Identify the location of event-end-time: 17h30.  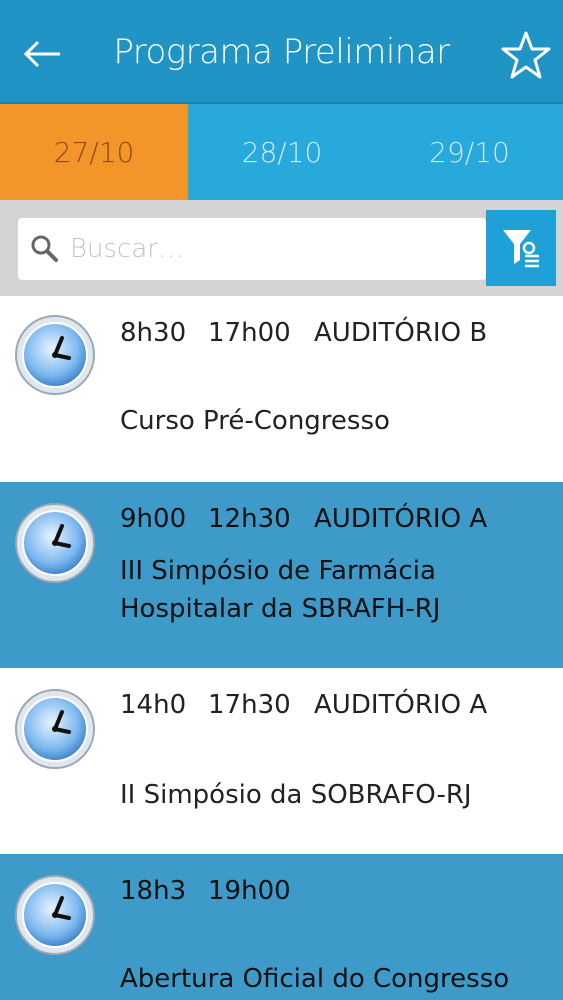
(249, 705).